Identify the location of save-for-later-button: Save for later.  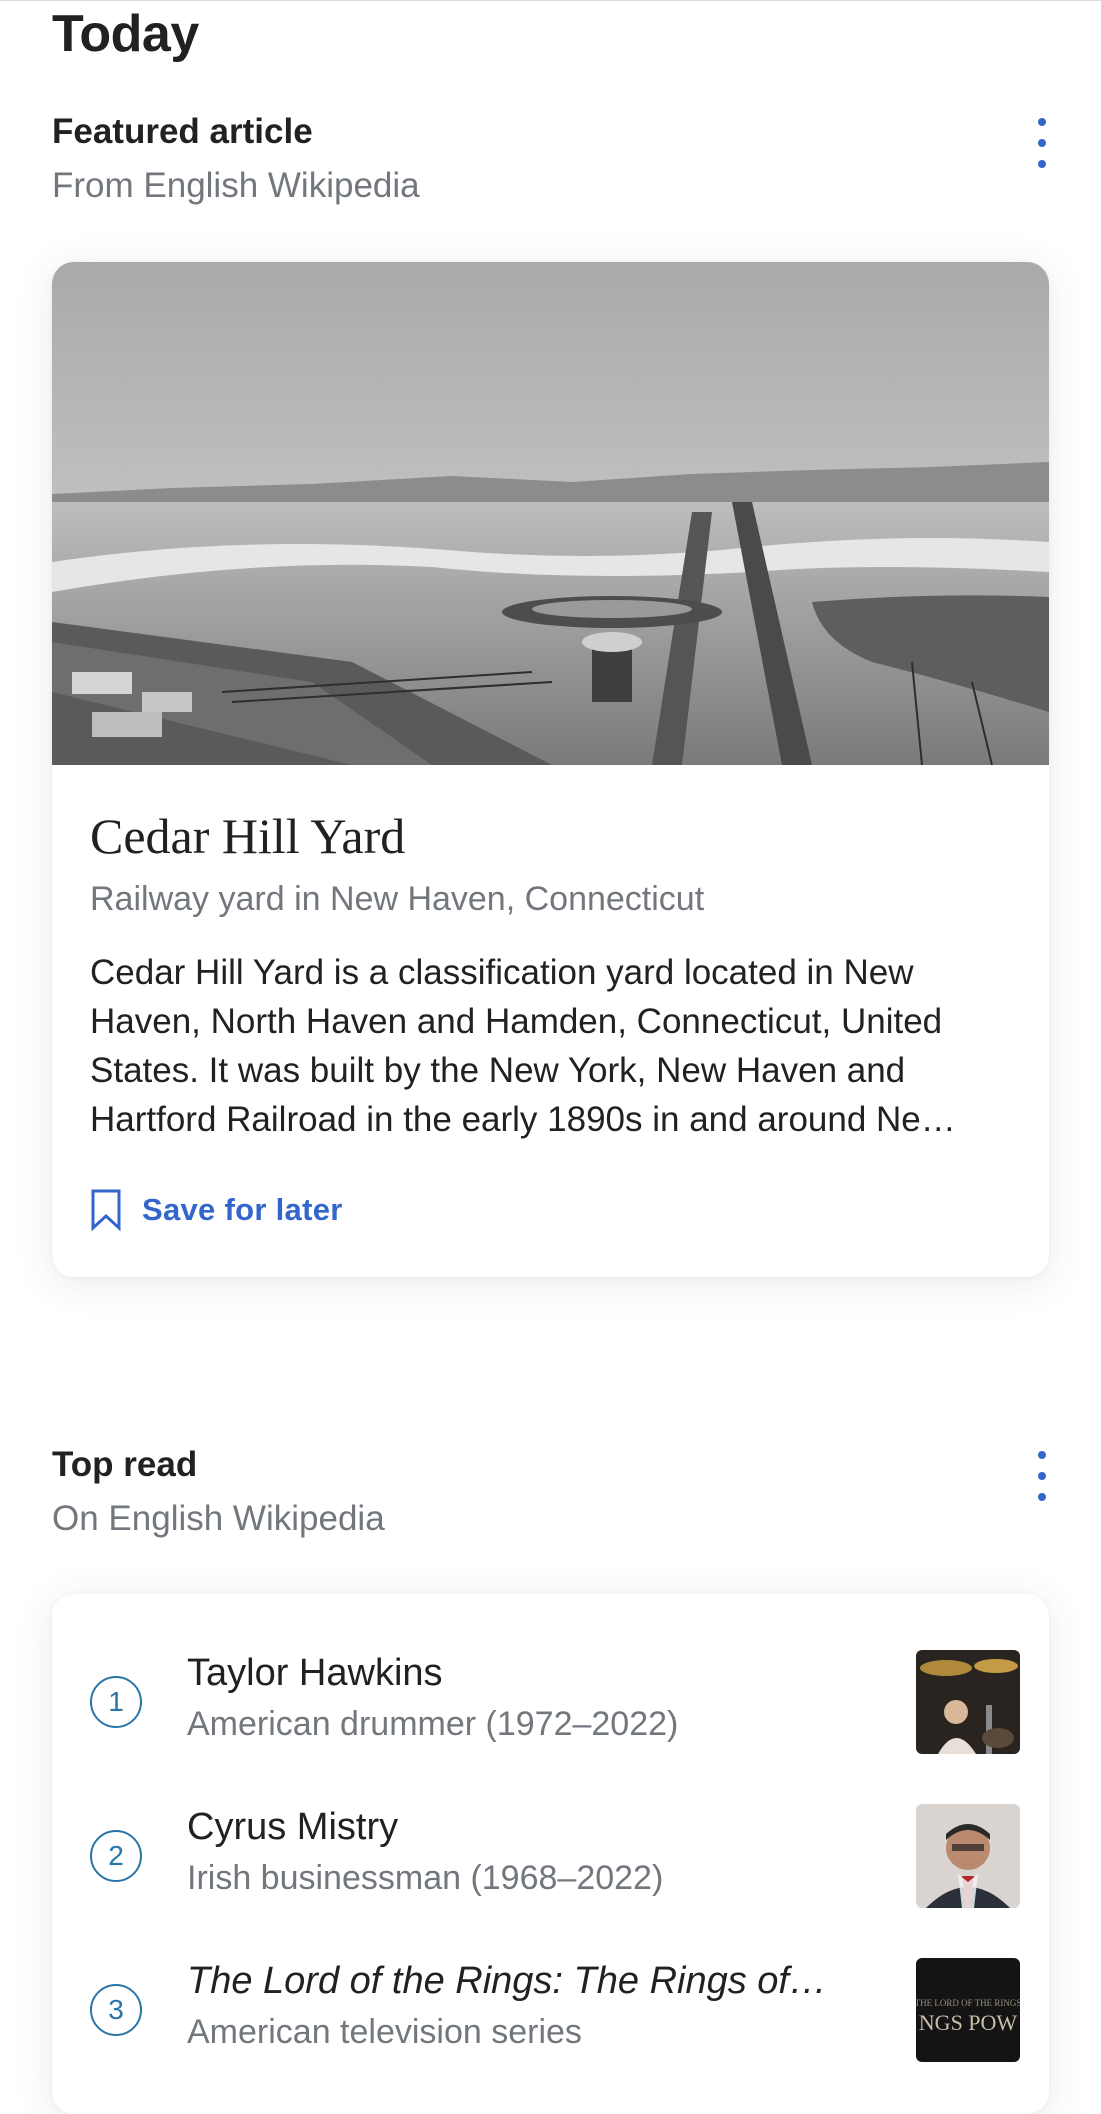
(216, 1210).